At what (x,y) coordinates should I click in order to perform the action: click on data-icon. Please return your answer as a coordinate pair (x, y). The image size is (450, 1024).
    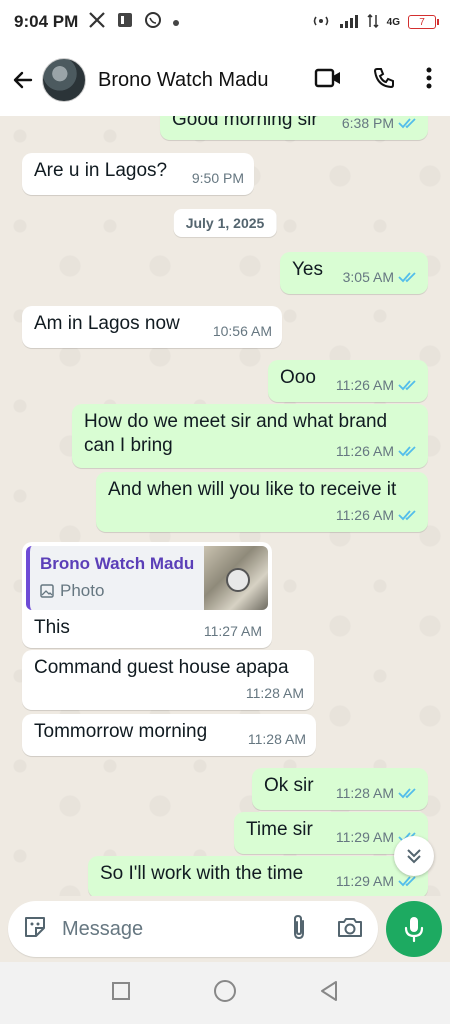
    Looking at the image, I should click on (373, 22).